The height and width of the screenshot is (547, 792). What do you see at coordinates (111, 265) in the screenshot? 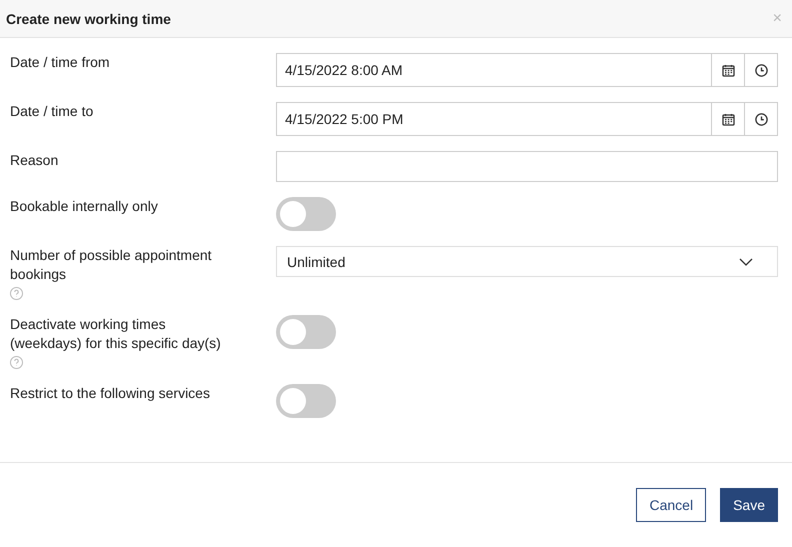
I see `field-label: Number of possible appointment bookings` at bounding box center [111, 265].